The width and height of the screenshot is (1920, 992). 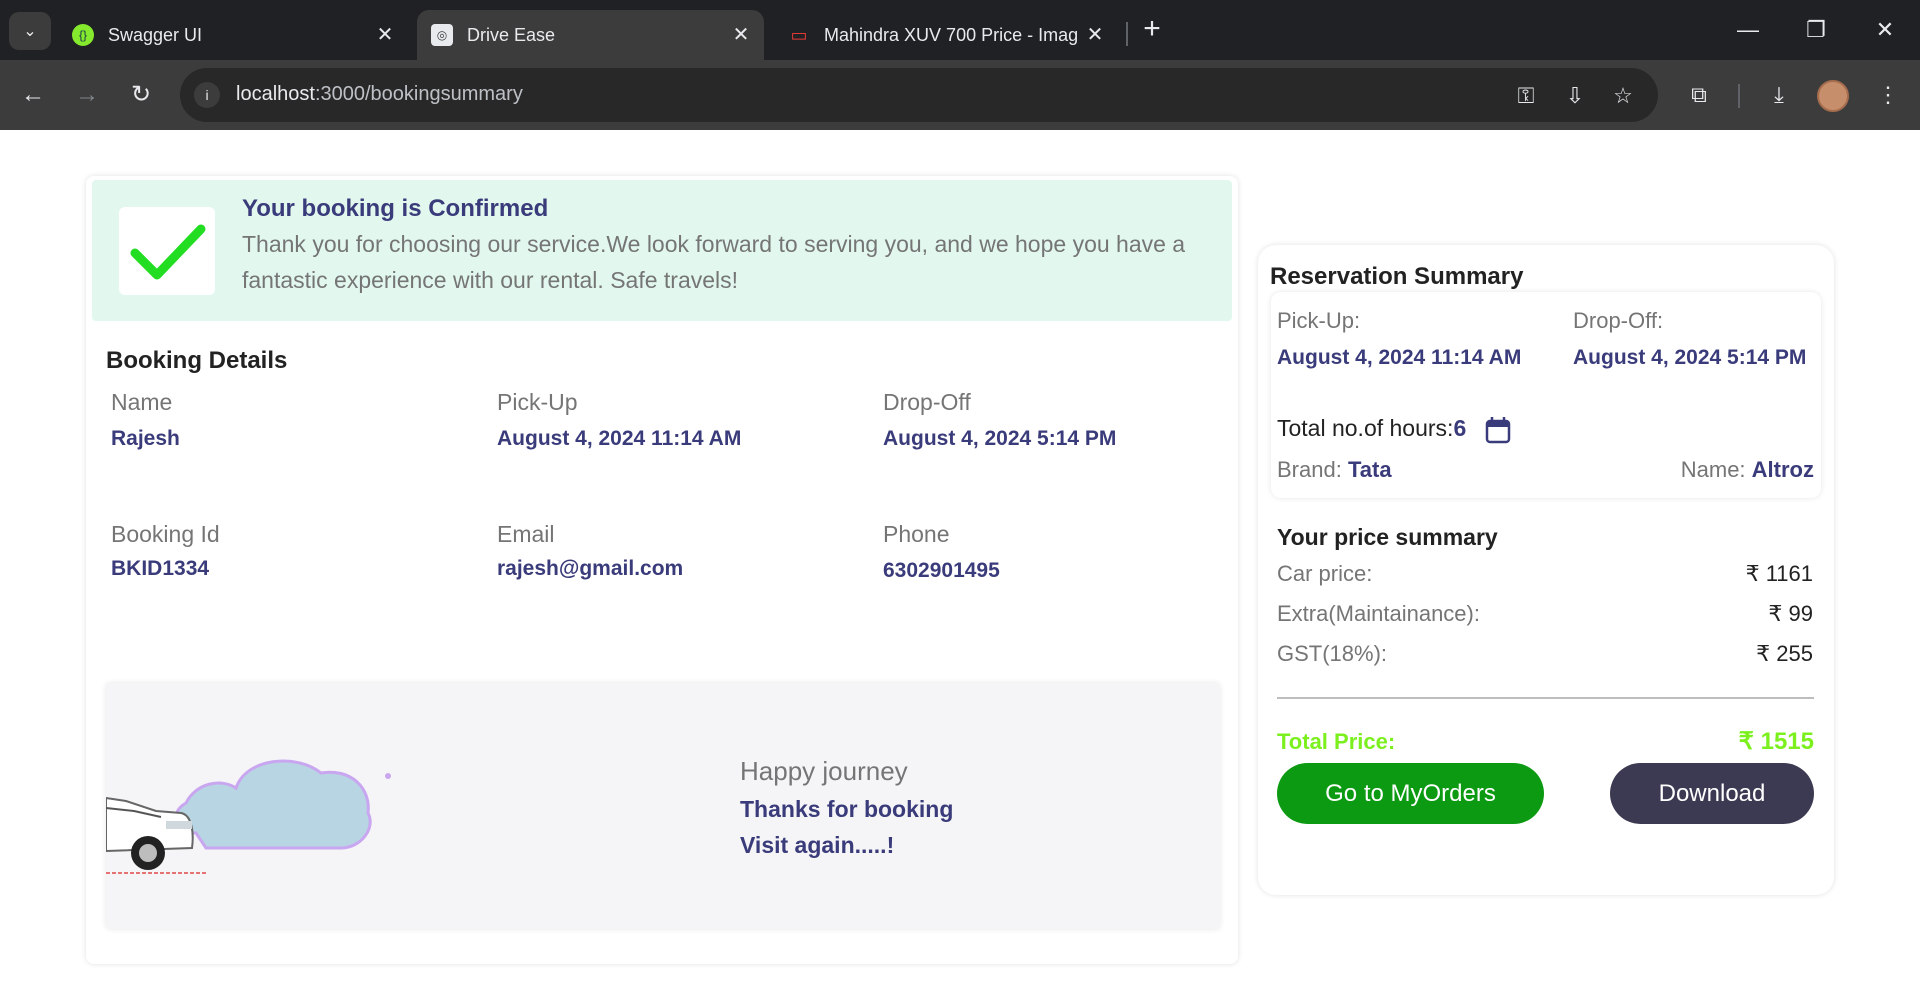 What do you see at coordinates (1336, 741) in the screenshot?
I see `total-price-label: Total Price:` at bounding box center [1336, 741].